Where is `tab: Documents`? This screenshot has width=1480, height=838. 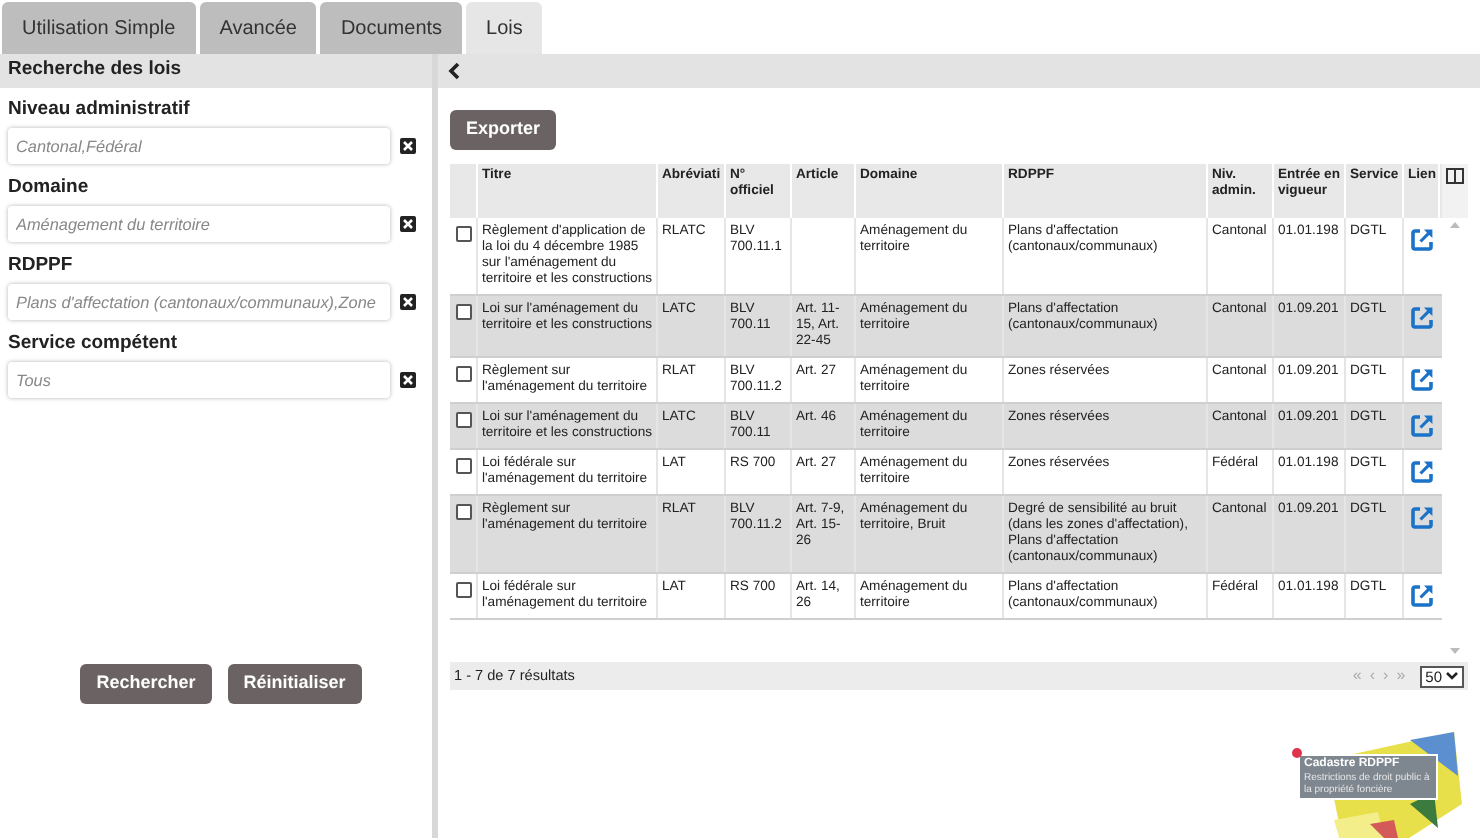
tab: Documents is located at coordinates (391, 28).